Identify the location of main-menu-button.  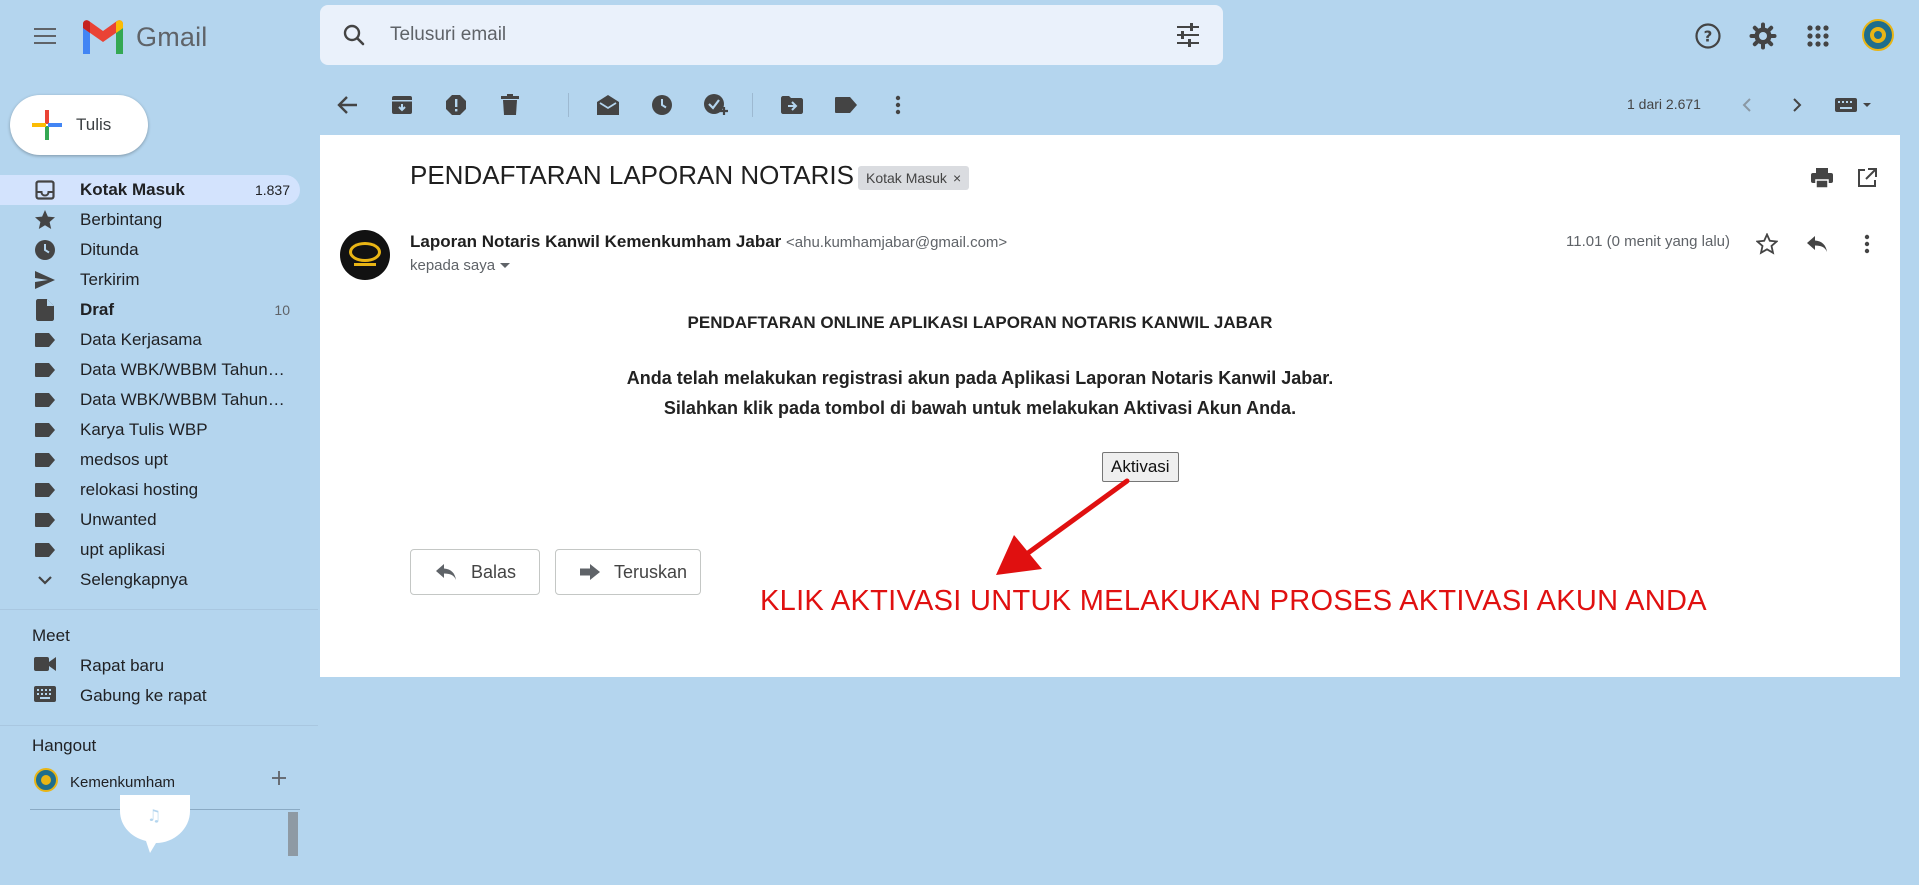
(44, 36).